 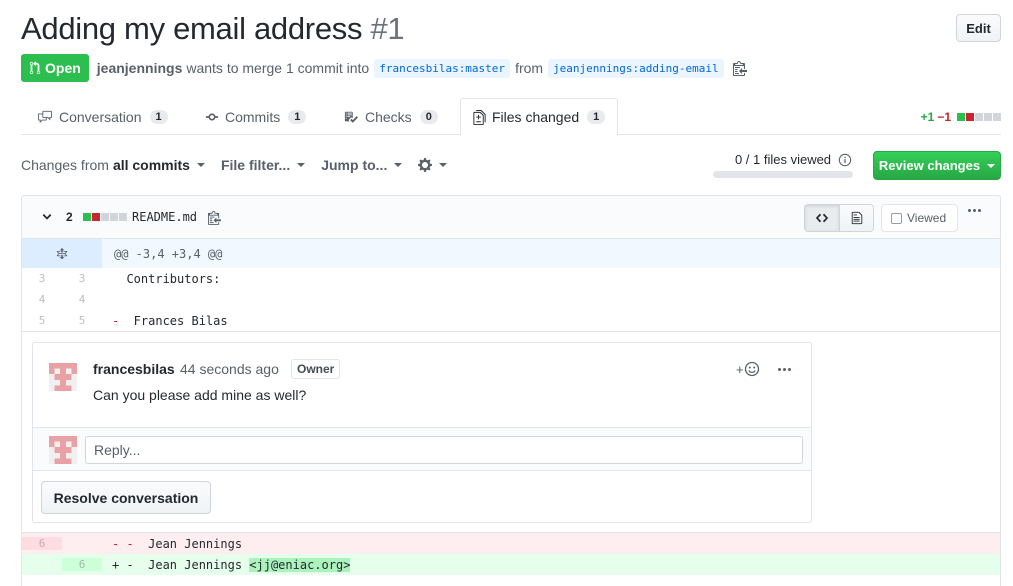 I want to click on tab-label: Checks, so click(x=388, y=116).